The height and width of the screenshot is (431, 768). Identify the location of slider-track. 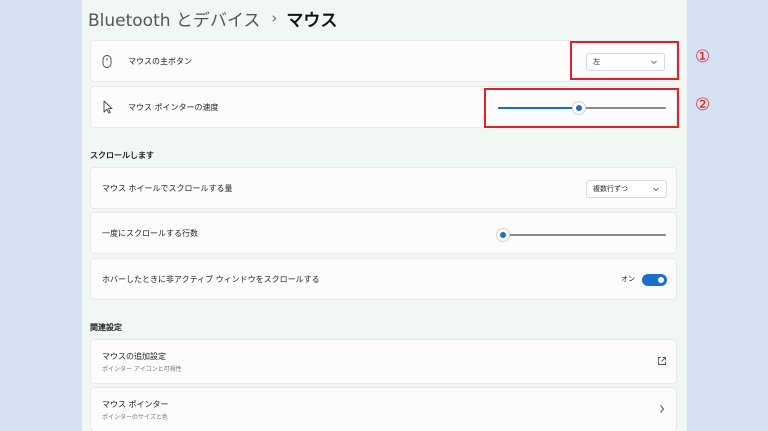
(582, 235).